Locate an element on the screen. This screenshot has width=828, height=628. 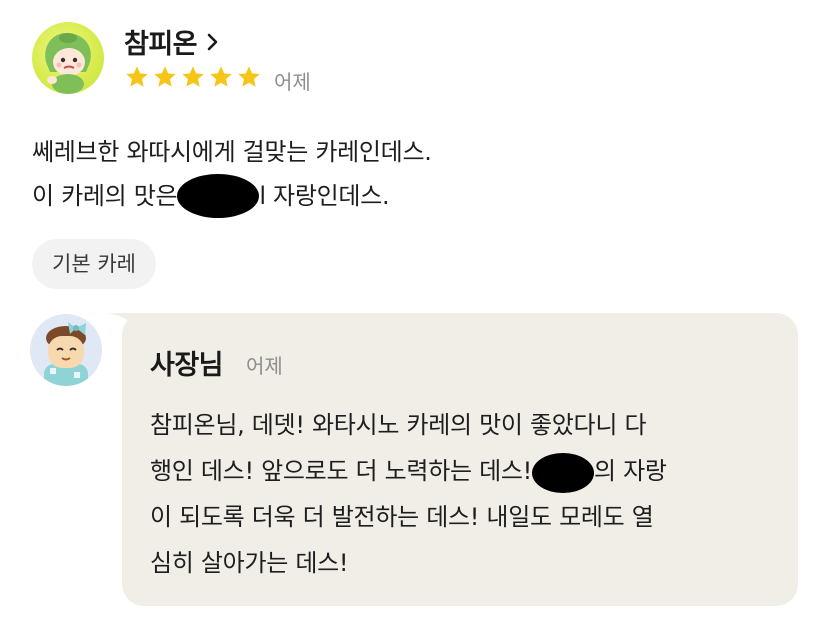
reply-line-4: 심히 살아가는 데스! is located at coordinates (460, 563).